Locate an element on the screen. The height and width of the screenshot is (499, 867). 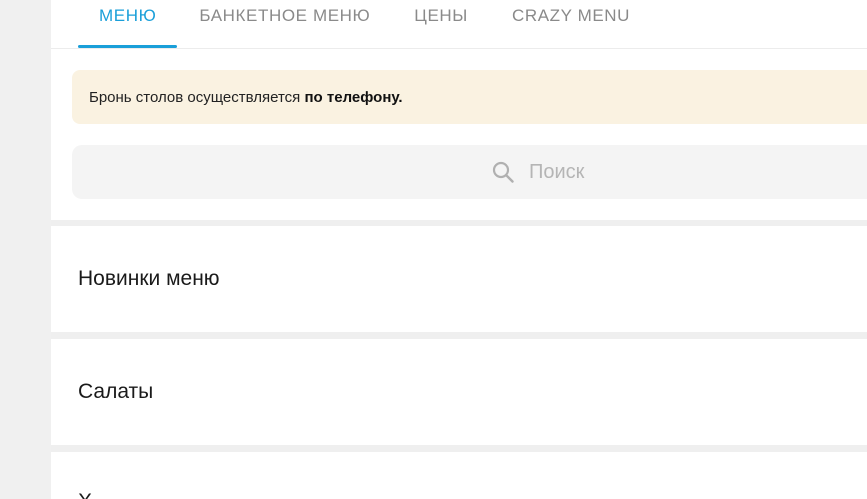
section-partial: Х is located at coordinates (459, 475).